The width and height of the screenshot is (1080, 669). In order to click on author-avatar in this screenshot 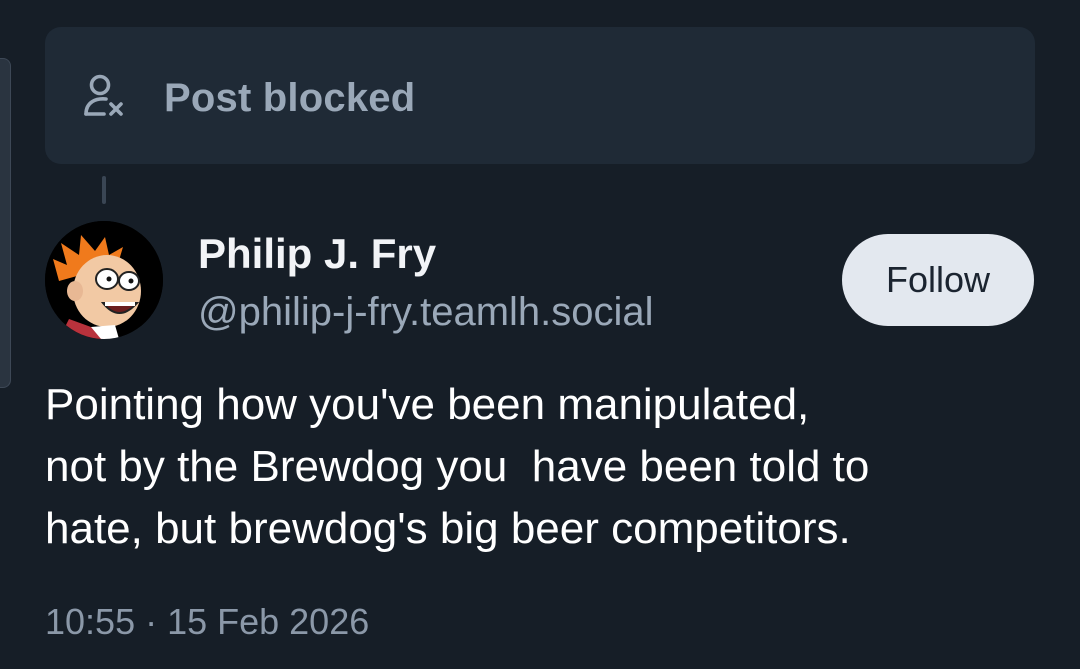, I will do `click(104, 280)`.